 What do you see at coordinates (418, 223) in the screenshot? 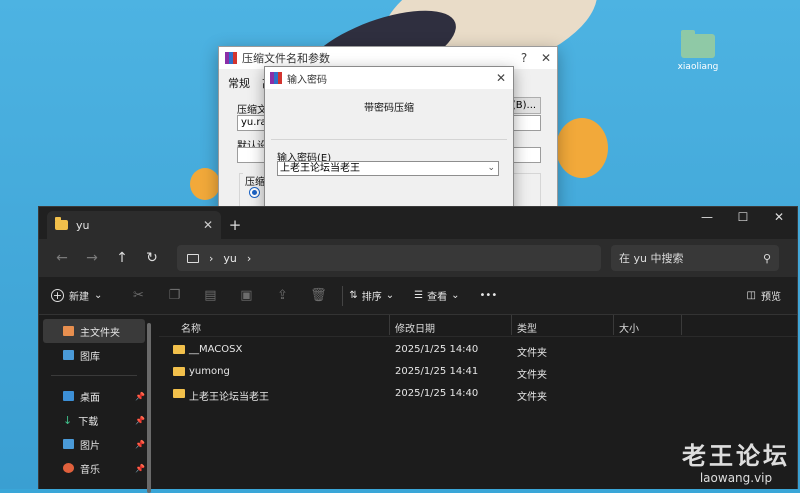
I see `tab-bar: yu ✕ + — ☐ ✕` at bounding box center [418, 223].